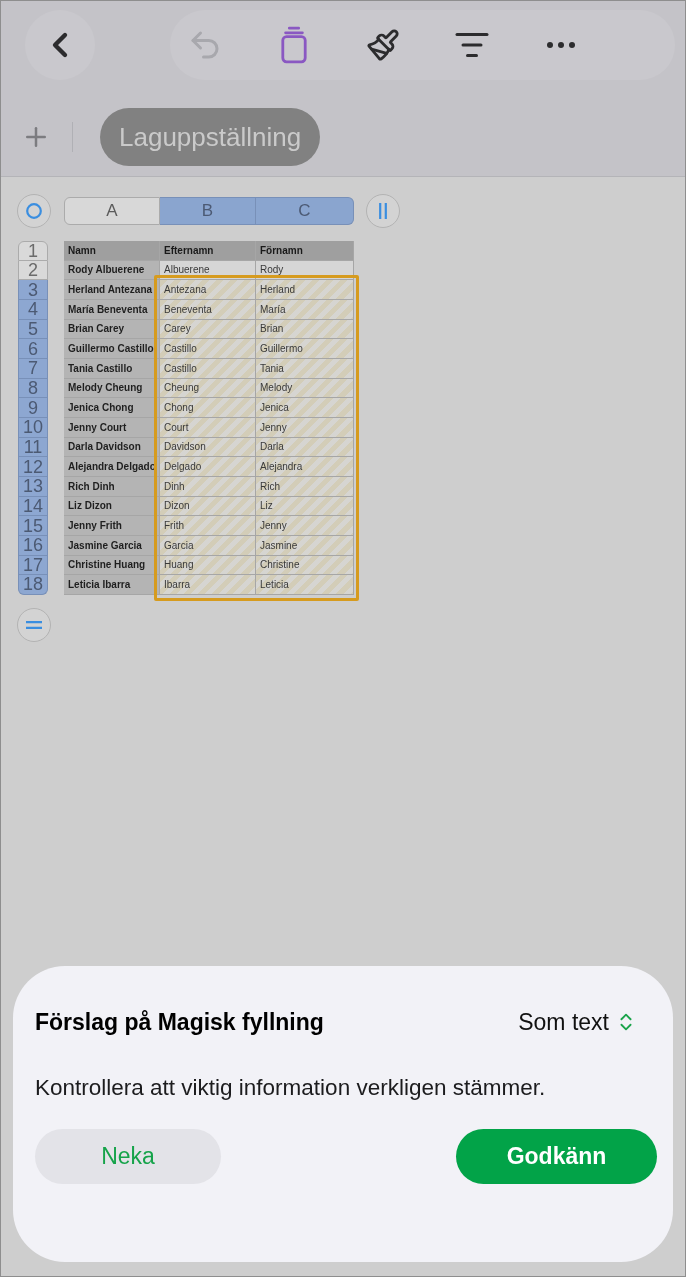  What do you see at coordinates (33, 545) in the screenshot?
I see `row-number: 16` at bounding box center [33, 545].